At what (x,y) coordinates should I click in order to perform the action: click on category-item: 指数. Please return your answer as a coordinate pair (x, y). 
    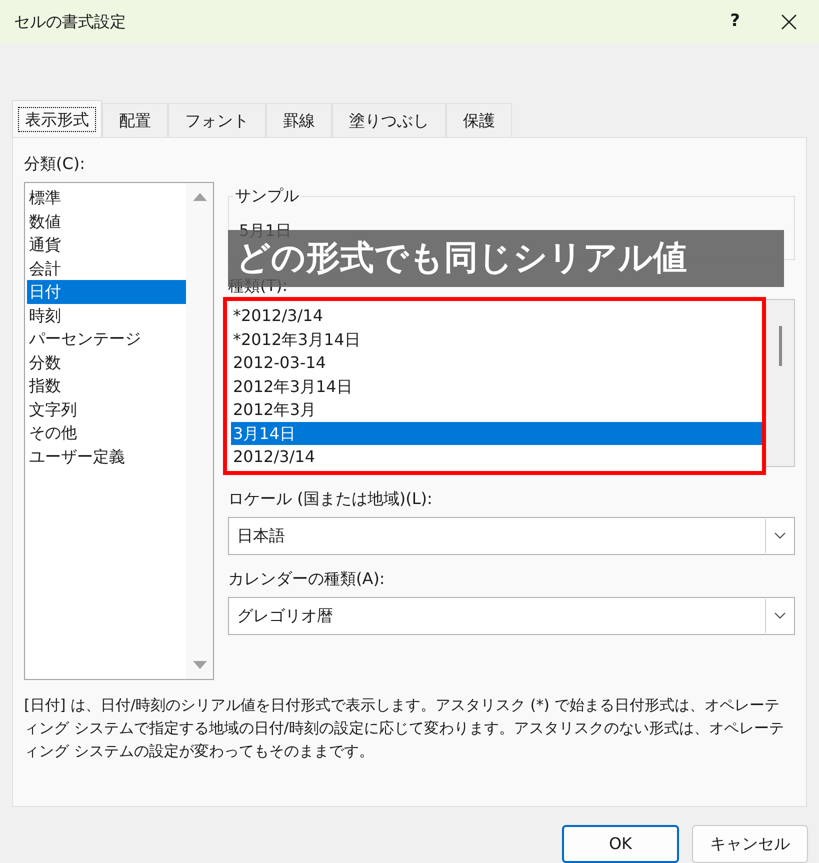
    Looking at the image, I should click on (106, 386).